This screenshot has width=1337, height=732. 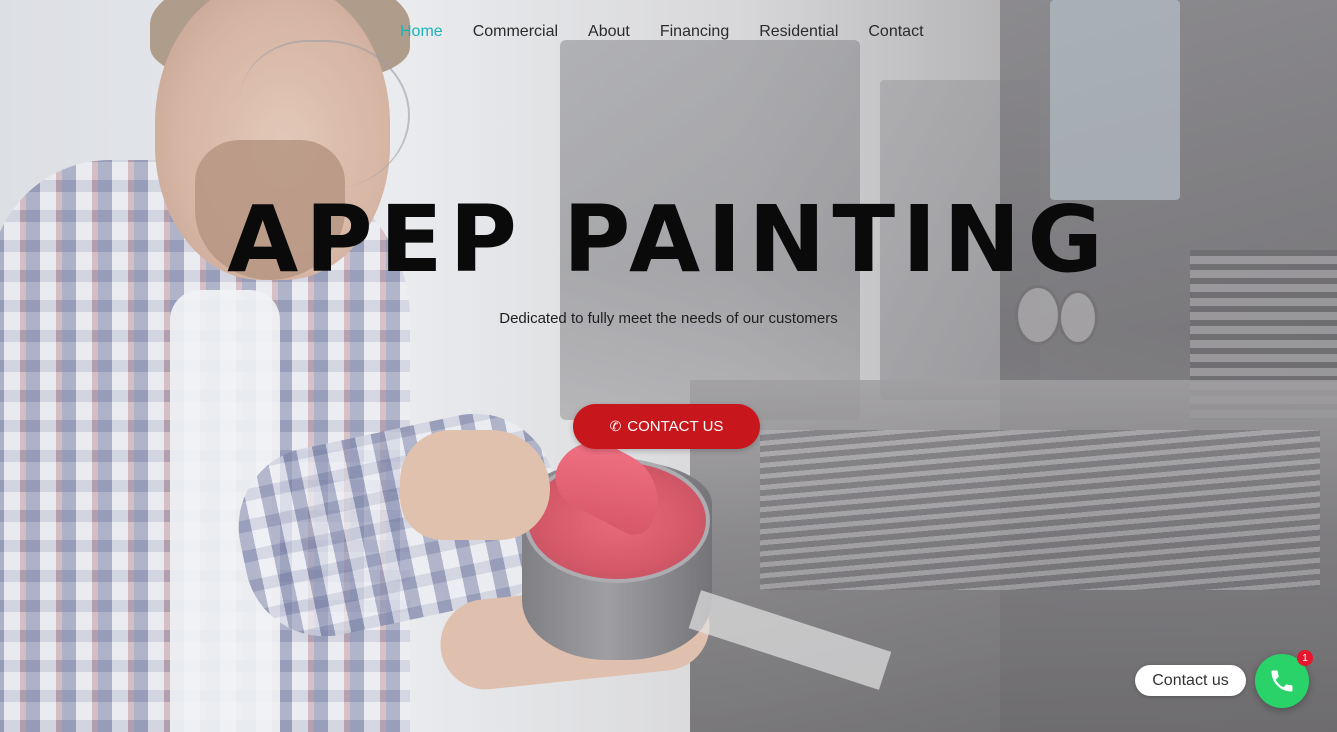 What do you see at coordinates (798, 32) in the screenshot?
I see `nav-item-residential: Residential` at bounding box center [798, 32].